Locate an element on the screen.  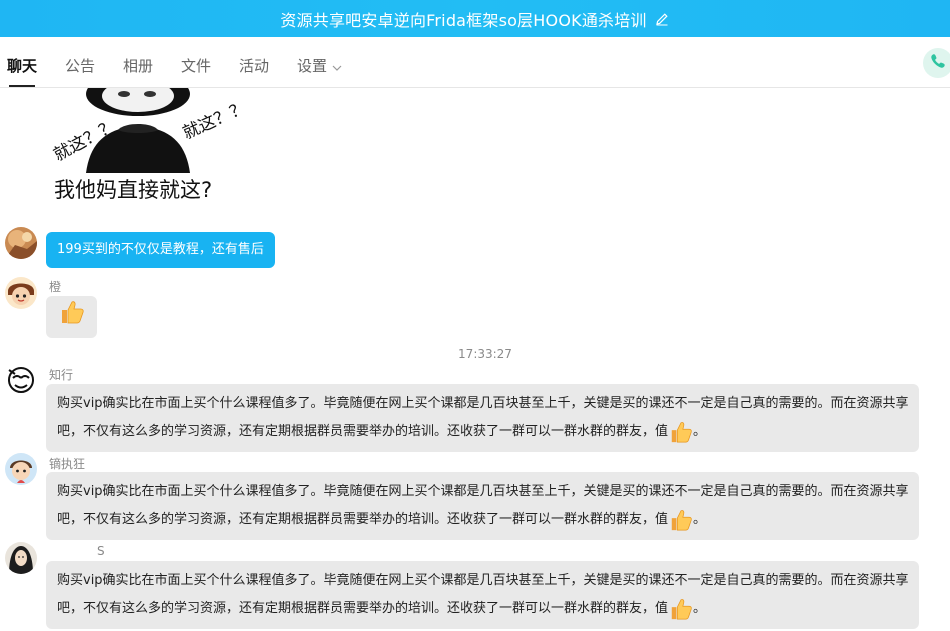
tab-settings-label: 设置 is located at coordinates (312, 66).